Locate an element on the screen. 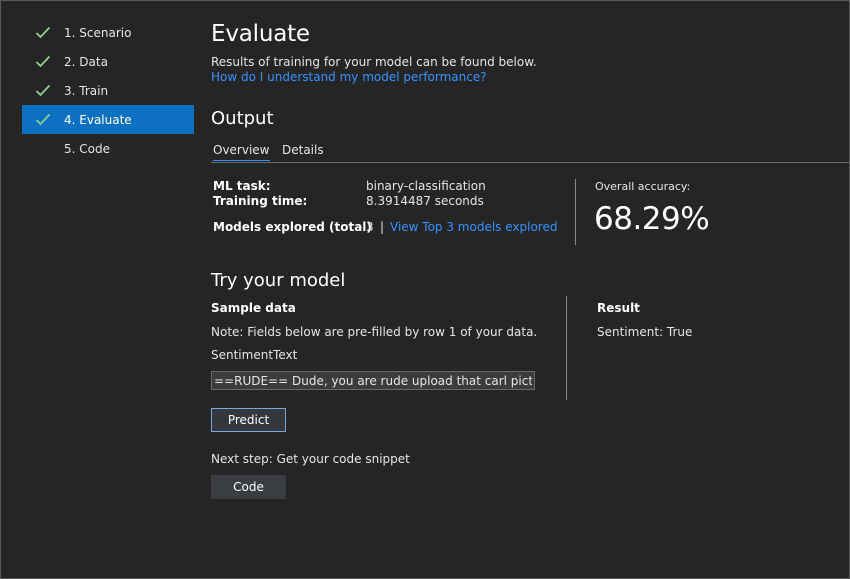  try-model-heading: Try your model is located at coordinates (278, 280).